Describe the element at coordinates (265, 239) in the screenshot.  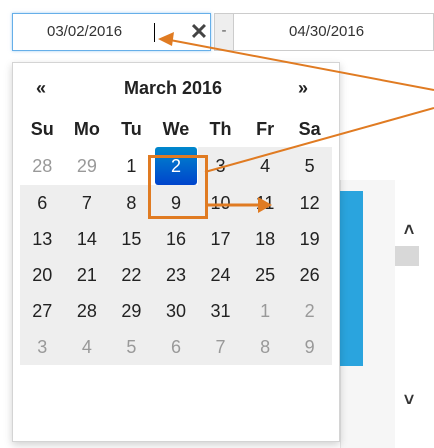
I see `day-cell: 18` at that location.